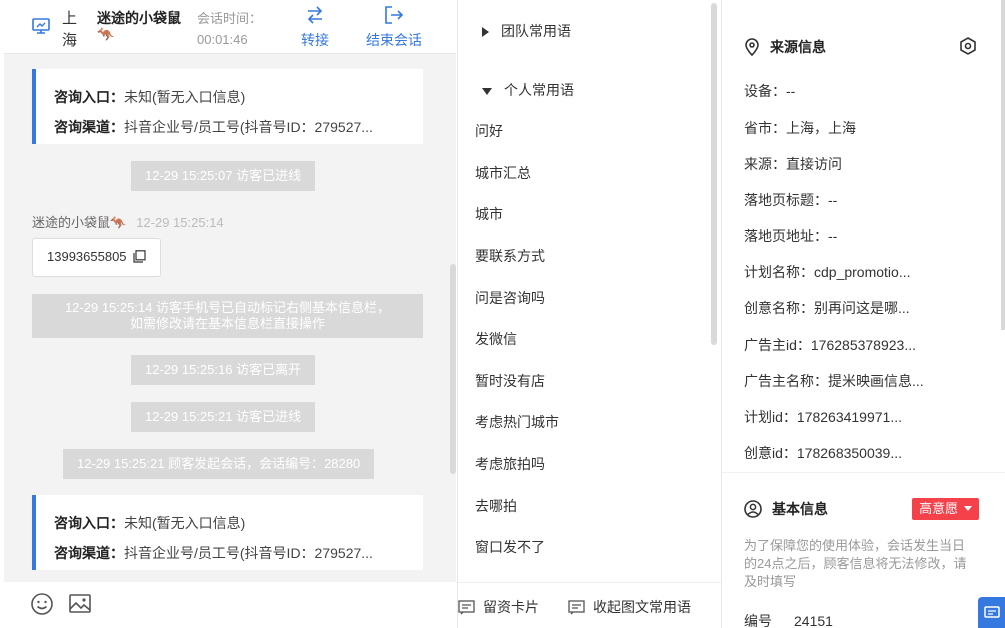 This screenshot has height=628, width=1005. Describe the element at coordinates (394, 16) in the screenshot. I see `exit-icon` at that location.